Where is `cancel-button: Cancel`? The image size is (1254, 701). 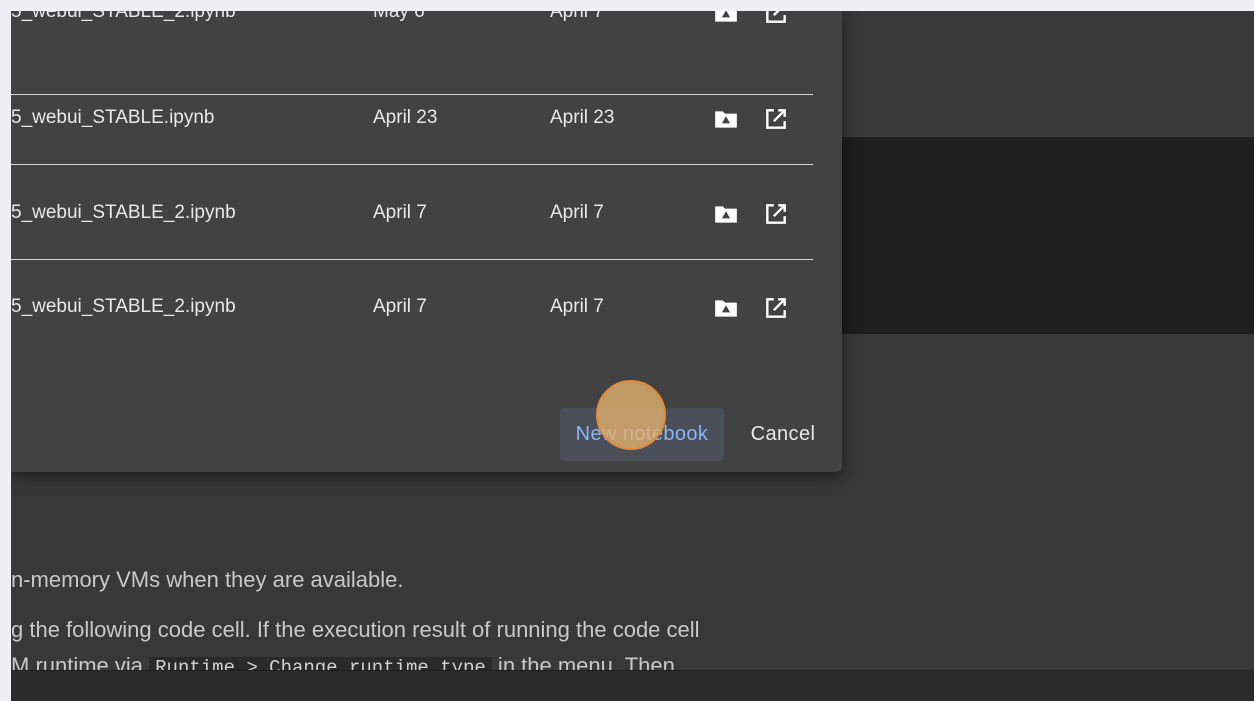 cancel-button: Cancel is located at coordinates (783, 434).